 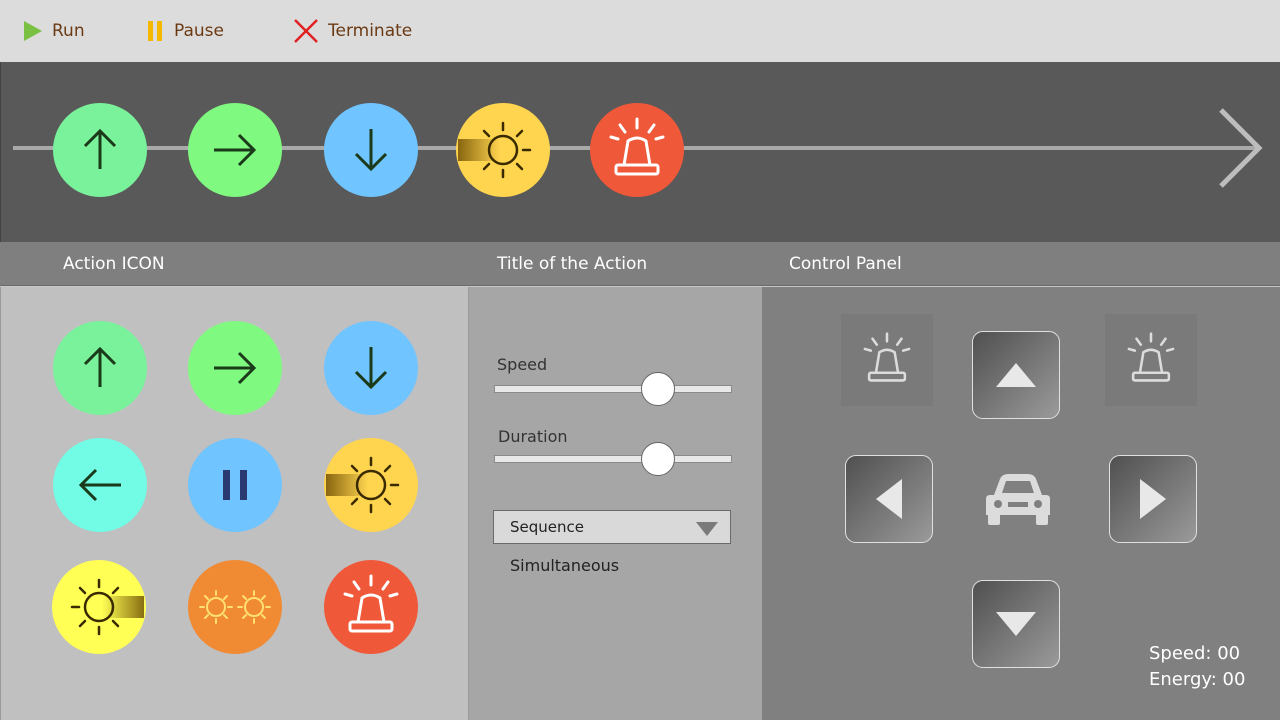 I want to click on left-button, so click(x=889, y=499).